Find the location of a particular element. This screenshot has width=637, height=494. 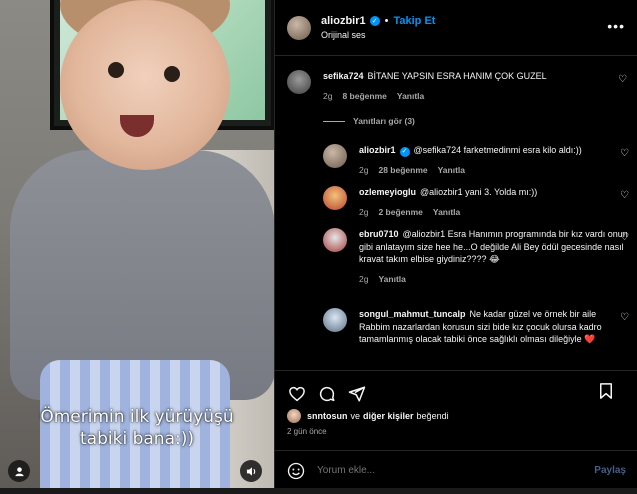

follow-button: Takip Et is located at coordinates (414, 21).